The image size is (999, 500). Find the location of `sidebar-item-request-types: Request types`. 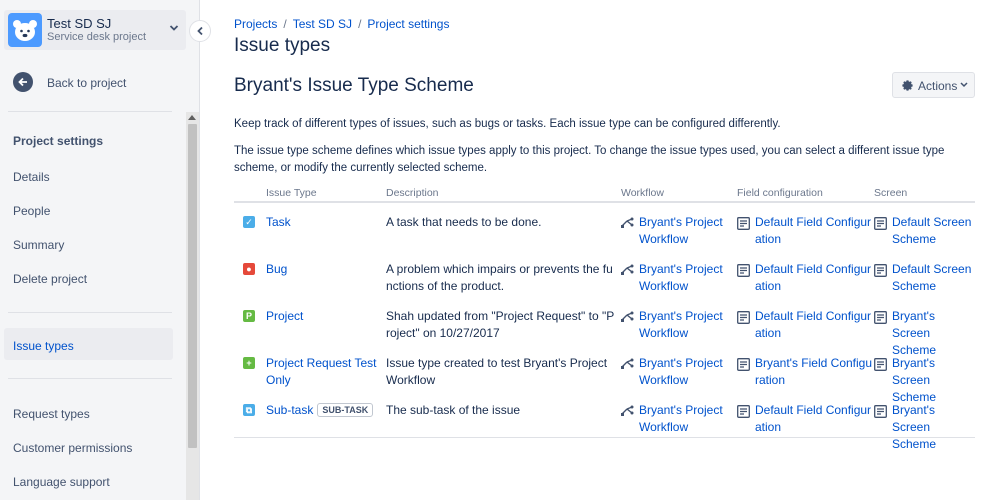

sidebar-item-request-types: Request types is located at coordinates (51, 414).